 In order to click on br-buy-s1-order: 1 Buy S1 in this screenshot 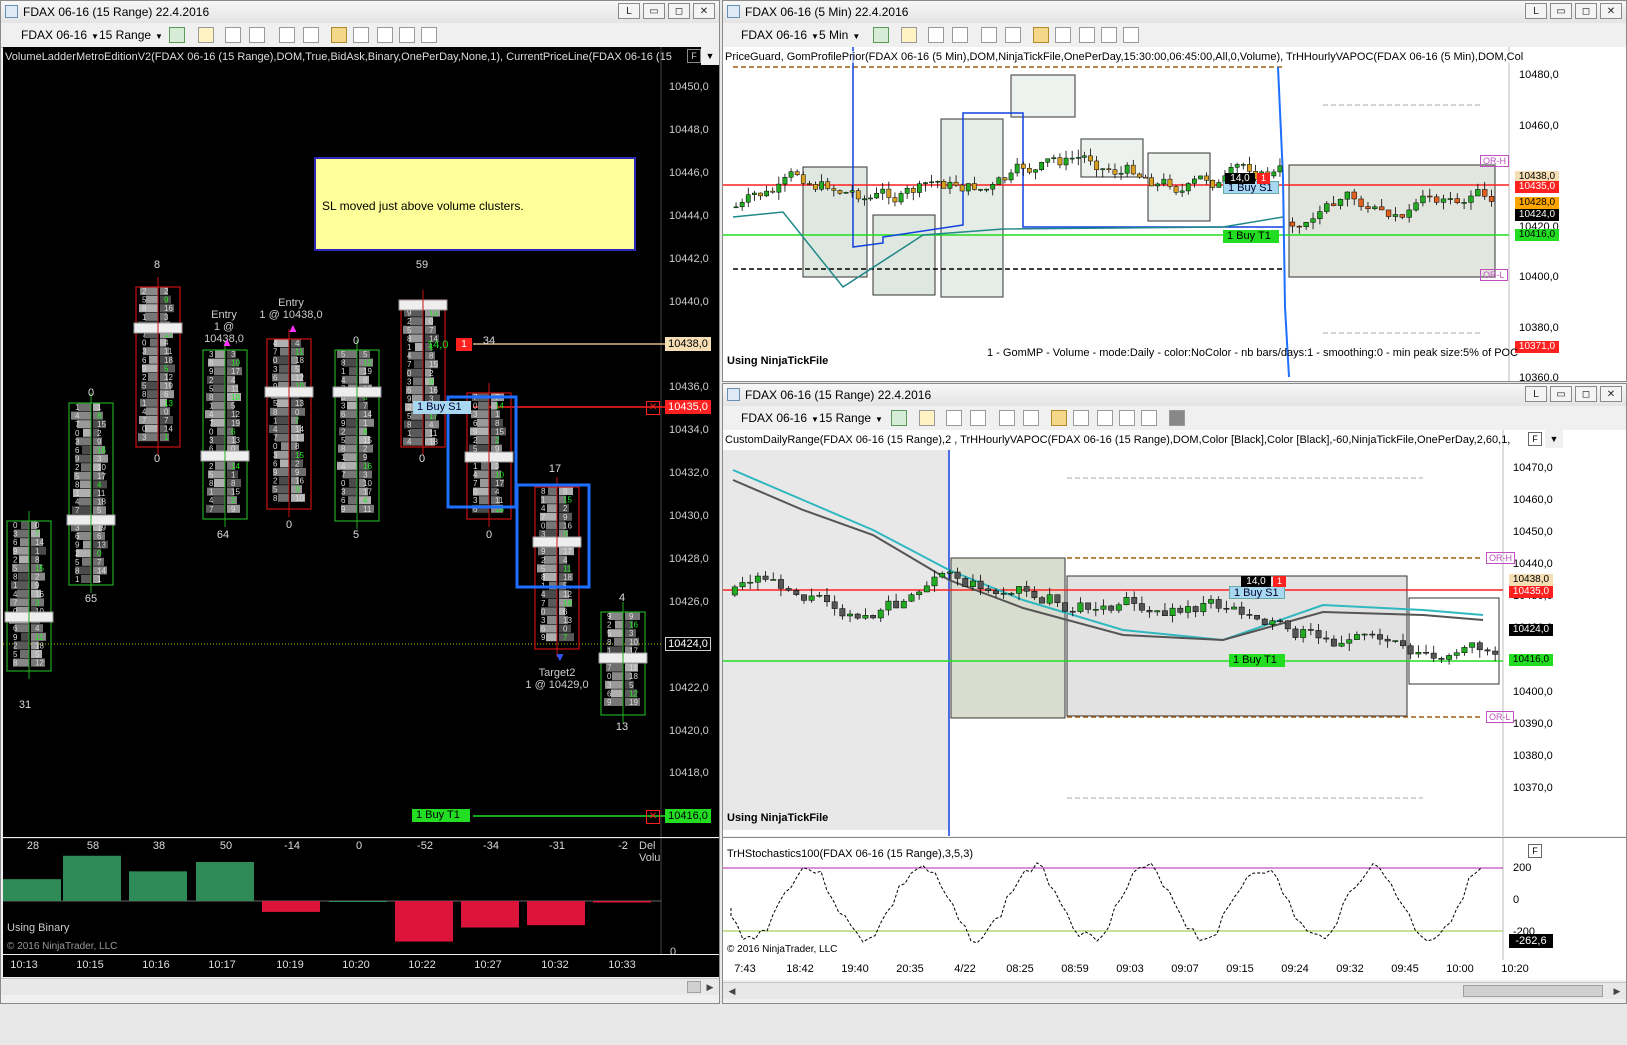, I will do `click(1257, 592)`.